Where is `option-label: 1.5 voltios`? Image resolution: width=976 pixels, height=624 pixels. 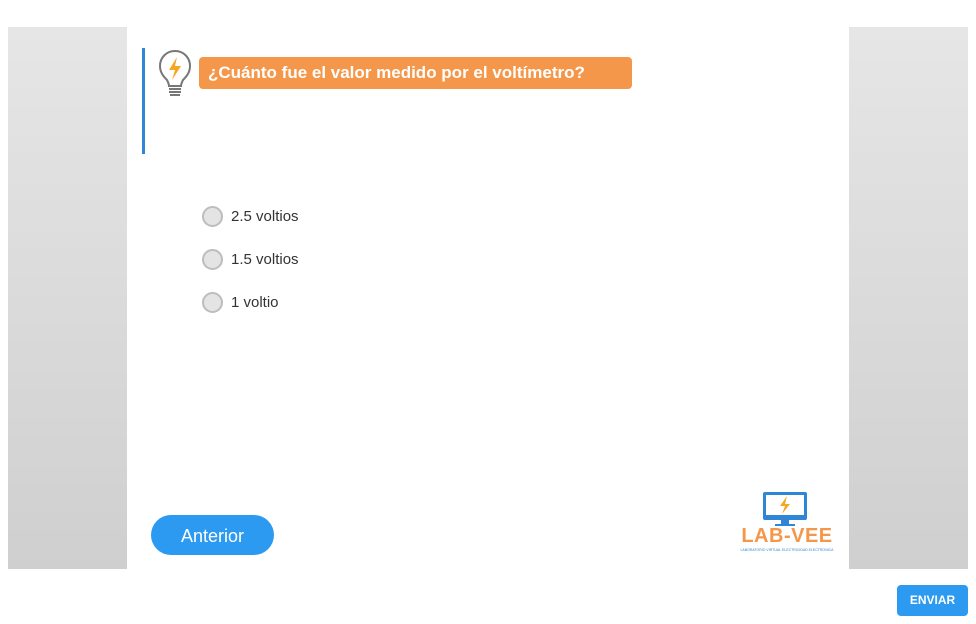
option-label: 1.5 voltios is located at coordinates (265, 259).